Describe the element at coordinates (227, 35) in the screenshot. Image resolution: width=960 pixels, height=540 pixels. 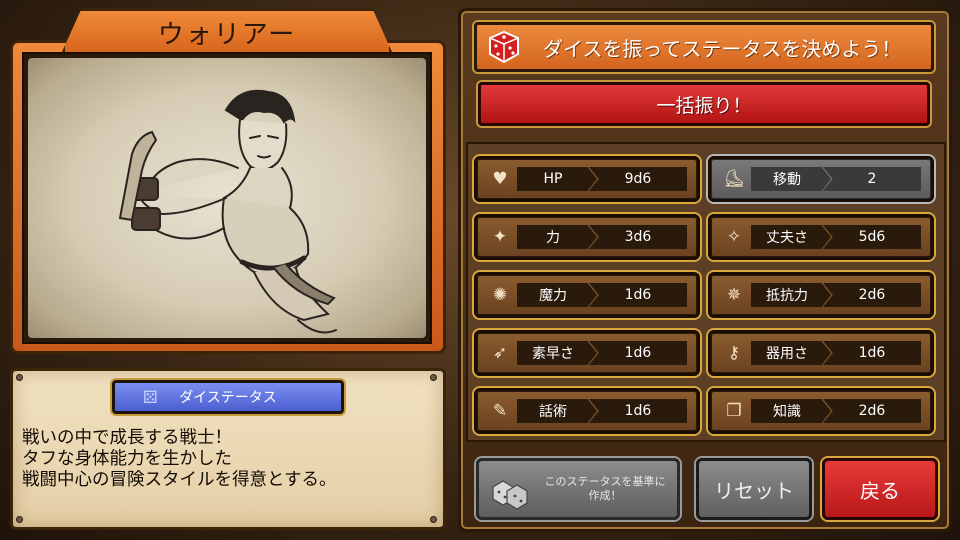
I see `class-name: ウォリアー` at that location.